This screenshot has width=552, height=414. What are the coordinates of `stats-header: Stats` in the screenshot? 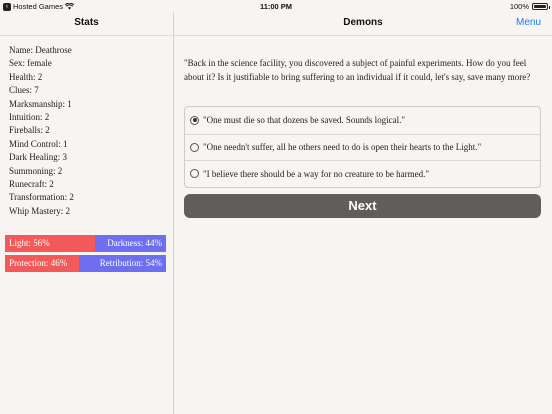 It's located at (86, 24).